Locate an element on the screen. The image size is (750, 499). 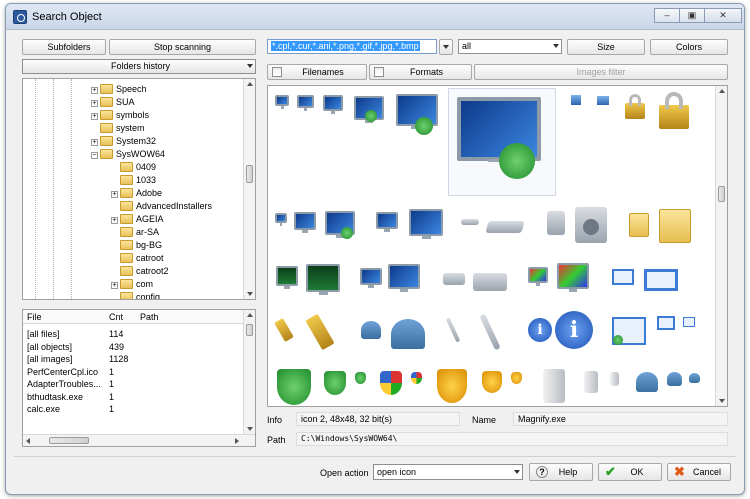
tree-item: + symbols is located at coordinates (120, 115).